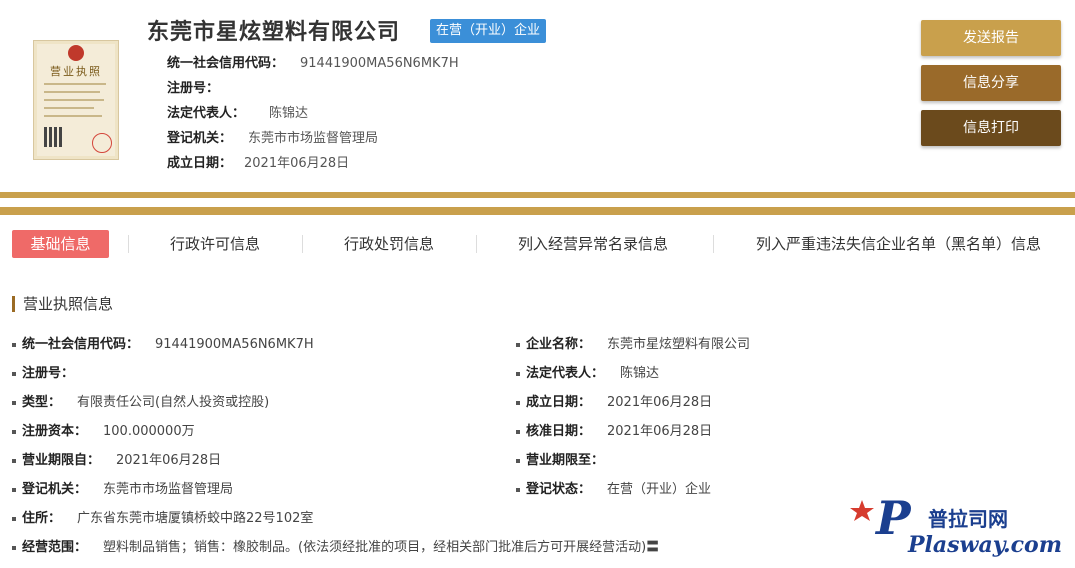 This screenshot has height=568, width=1075. I want to click on info-row-reg-no: 注册号：, so click(43, 371).